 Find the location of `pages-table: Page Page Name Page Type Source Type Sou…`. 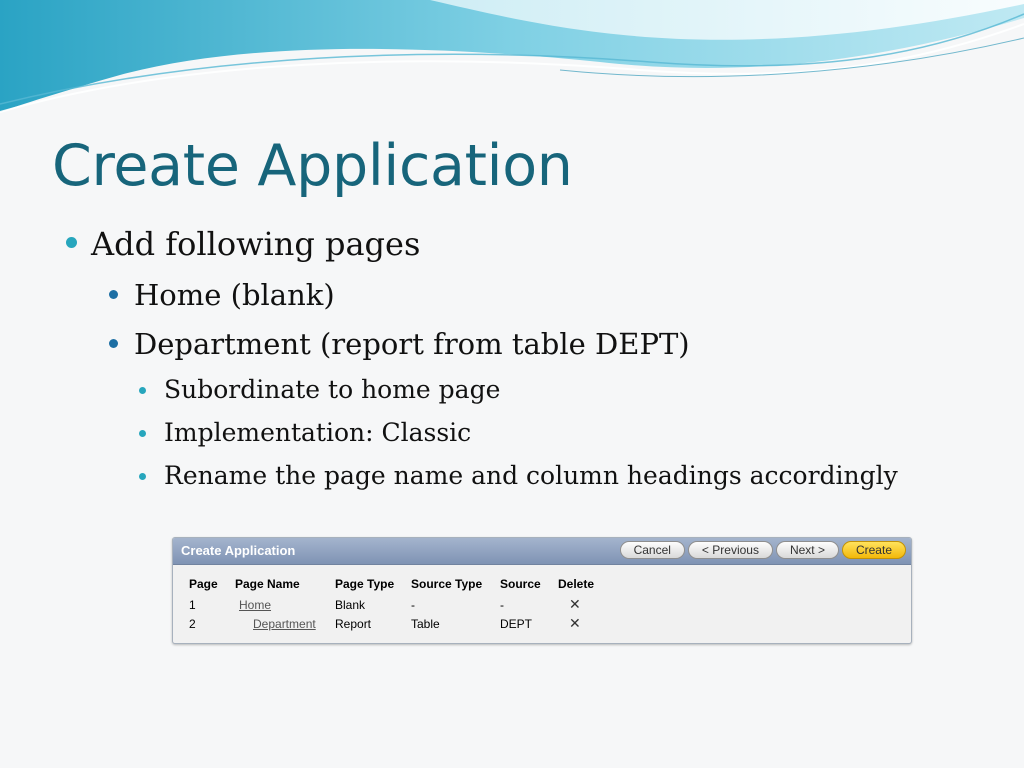

pages-table: Page Page Name Page Type Source Type Sou… is located at coordinates (542, 604).